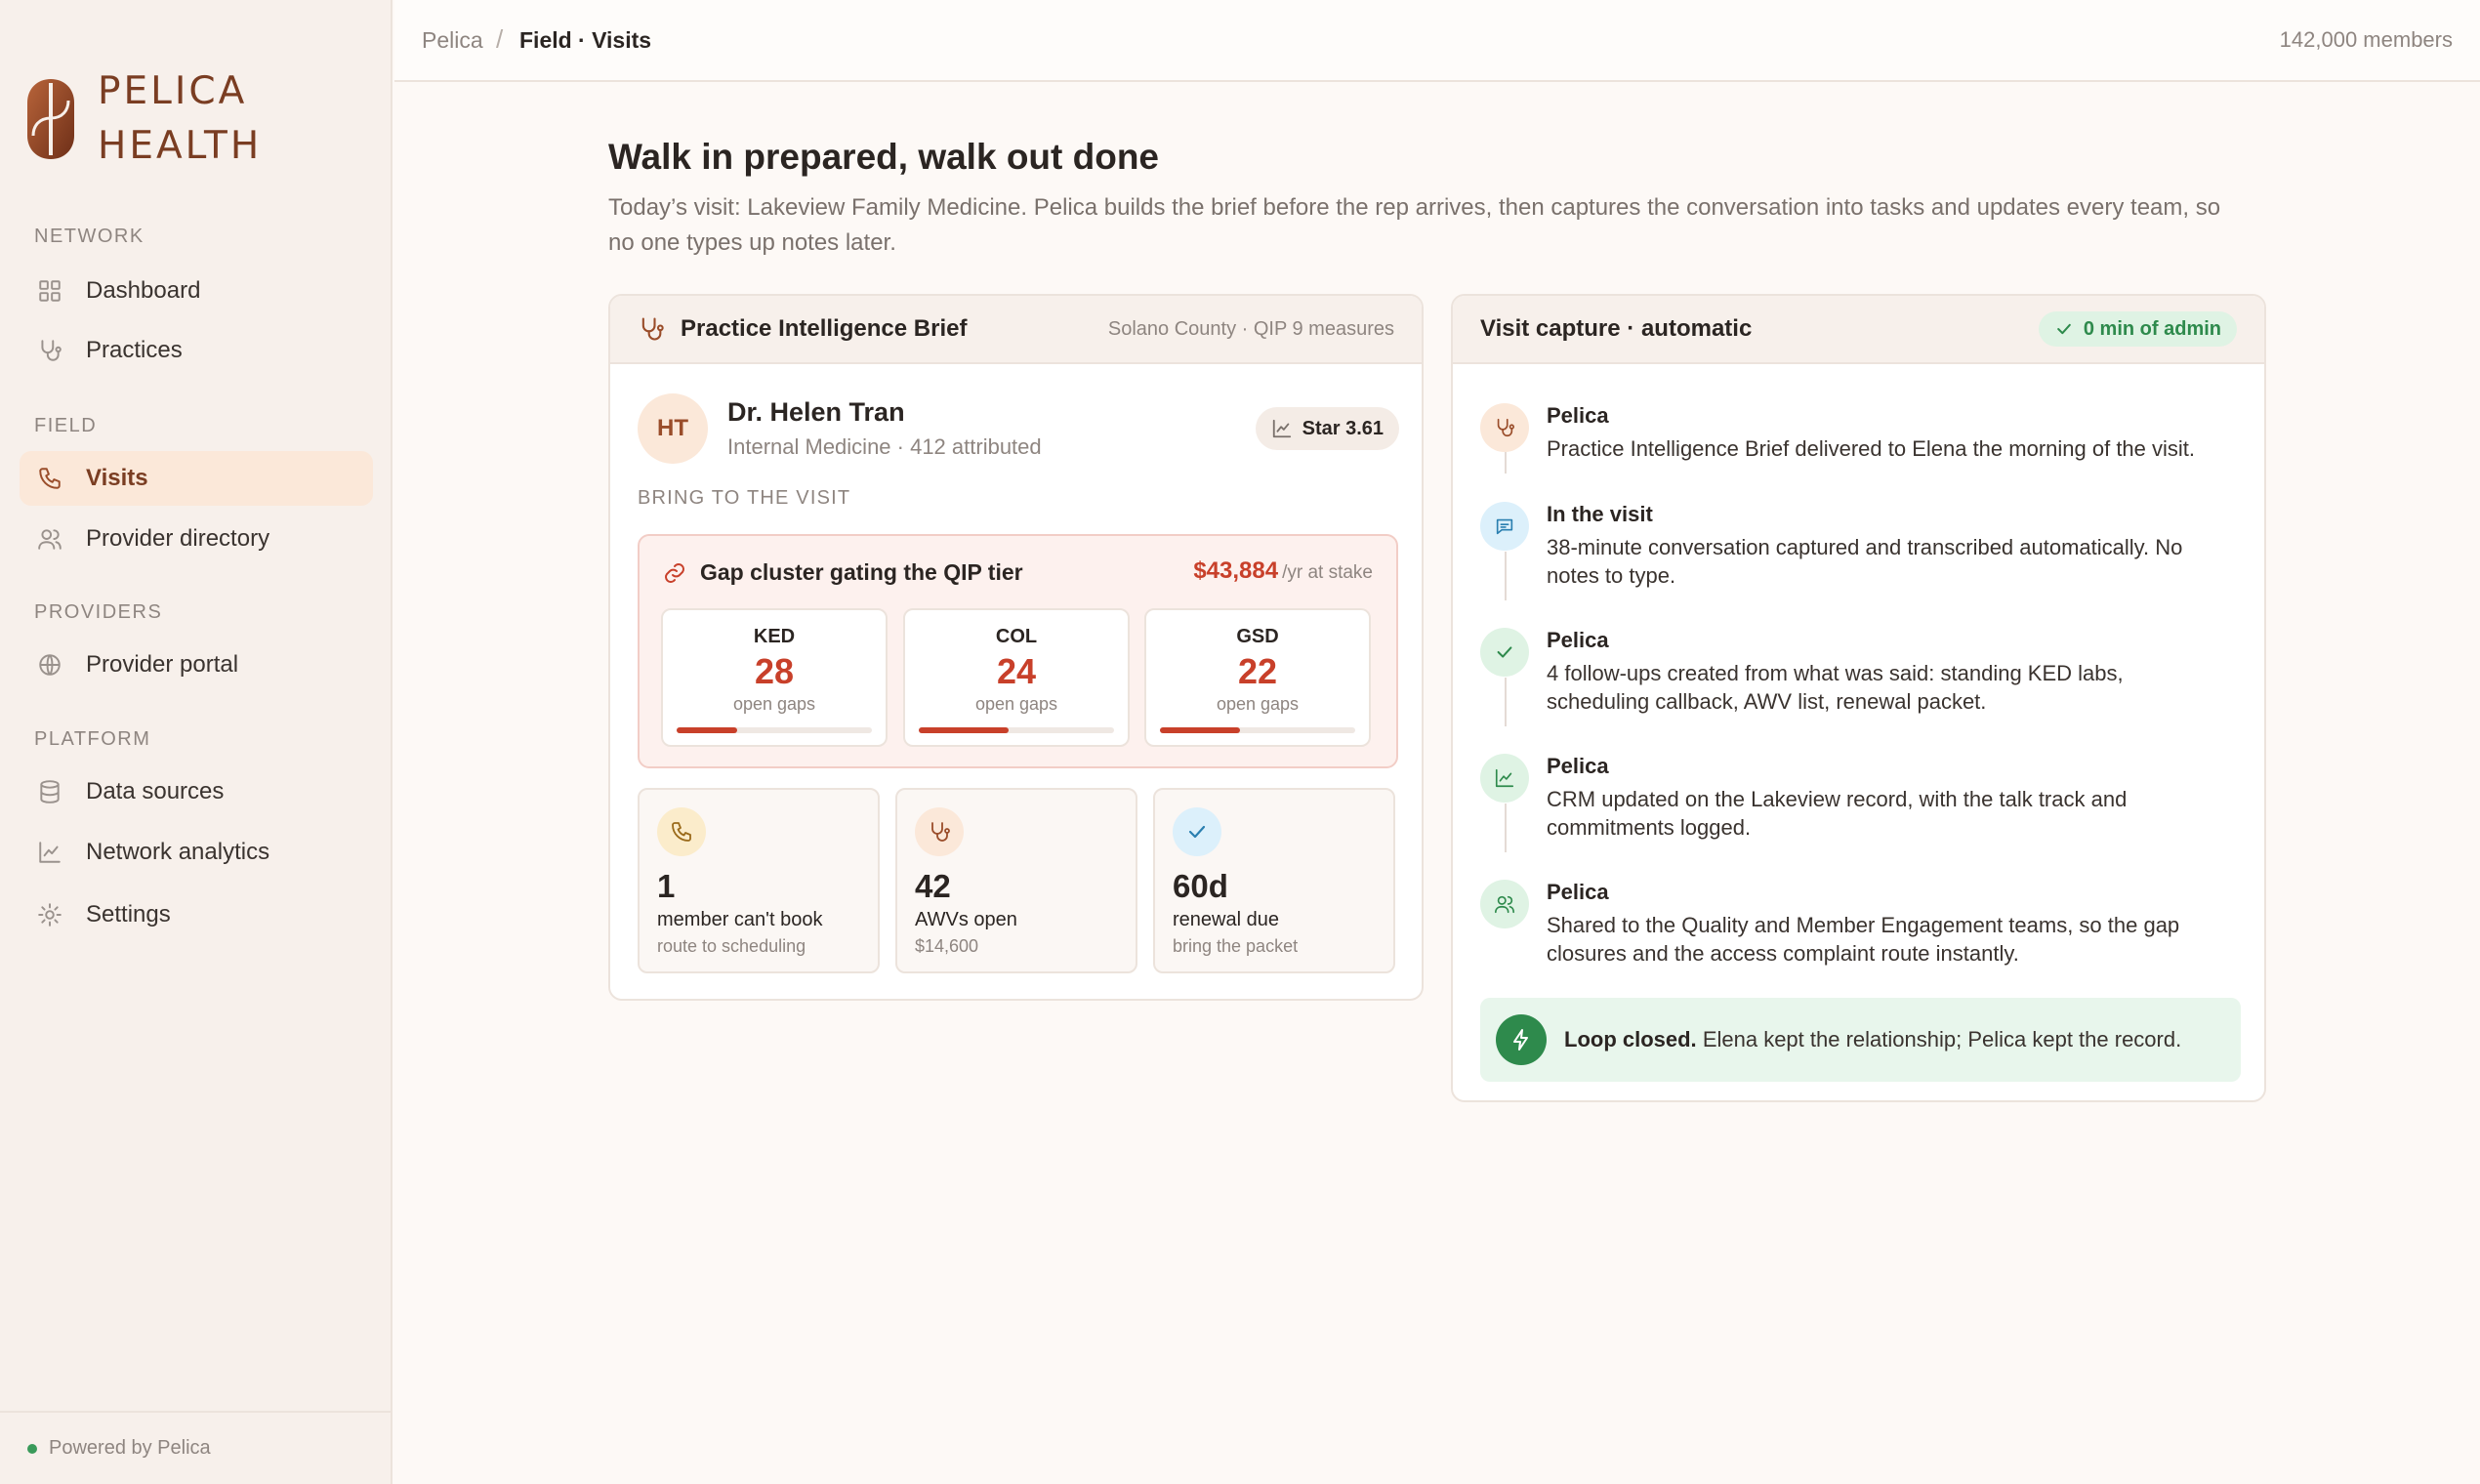 The image size is (2480, 1484). I want to click on capture-title: Visit capture · automatic, so click(1616, 329).